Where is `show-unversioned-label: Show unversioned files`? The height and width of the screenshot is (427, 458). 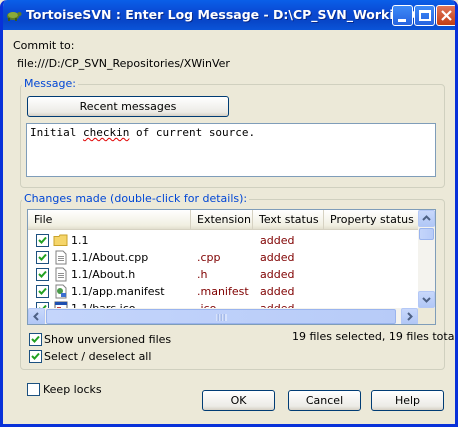
show-unversioned-label: Show unversioned files is located at coordinates (107, 339).